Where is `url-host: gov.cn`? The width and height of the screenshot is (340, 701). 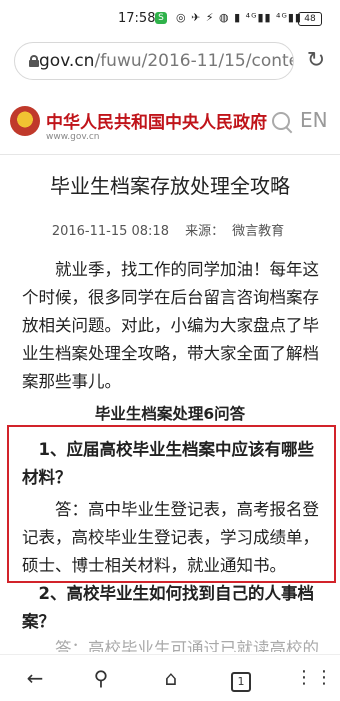 url-host: gov.cn is located at coordinates (67, 61).